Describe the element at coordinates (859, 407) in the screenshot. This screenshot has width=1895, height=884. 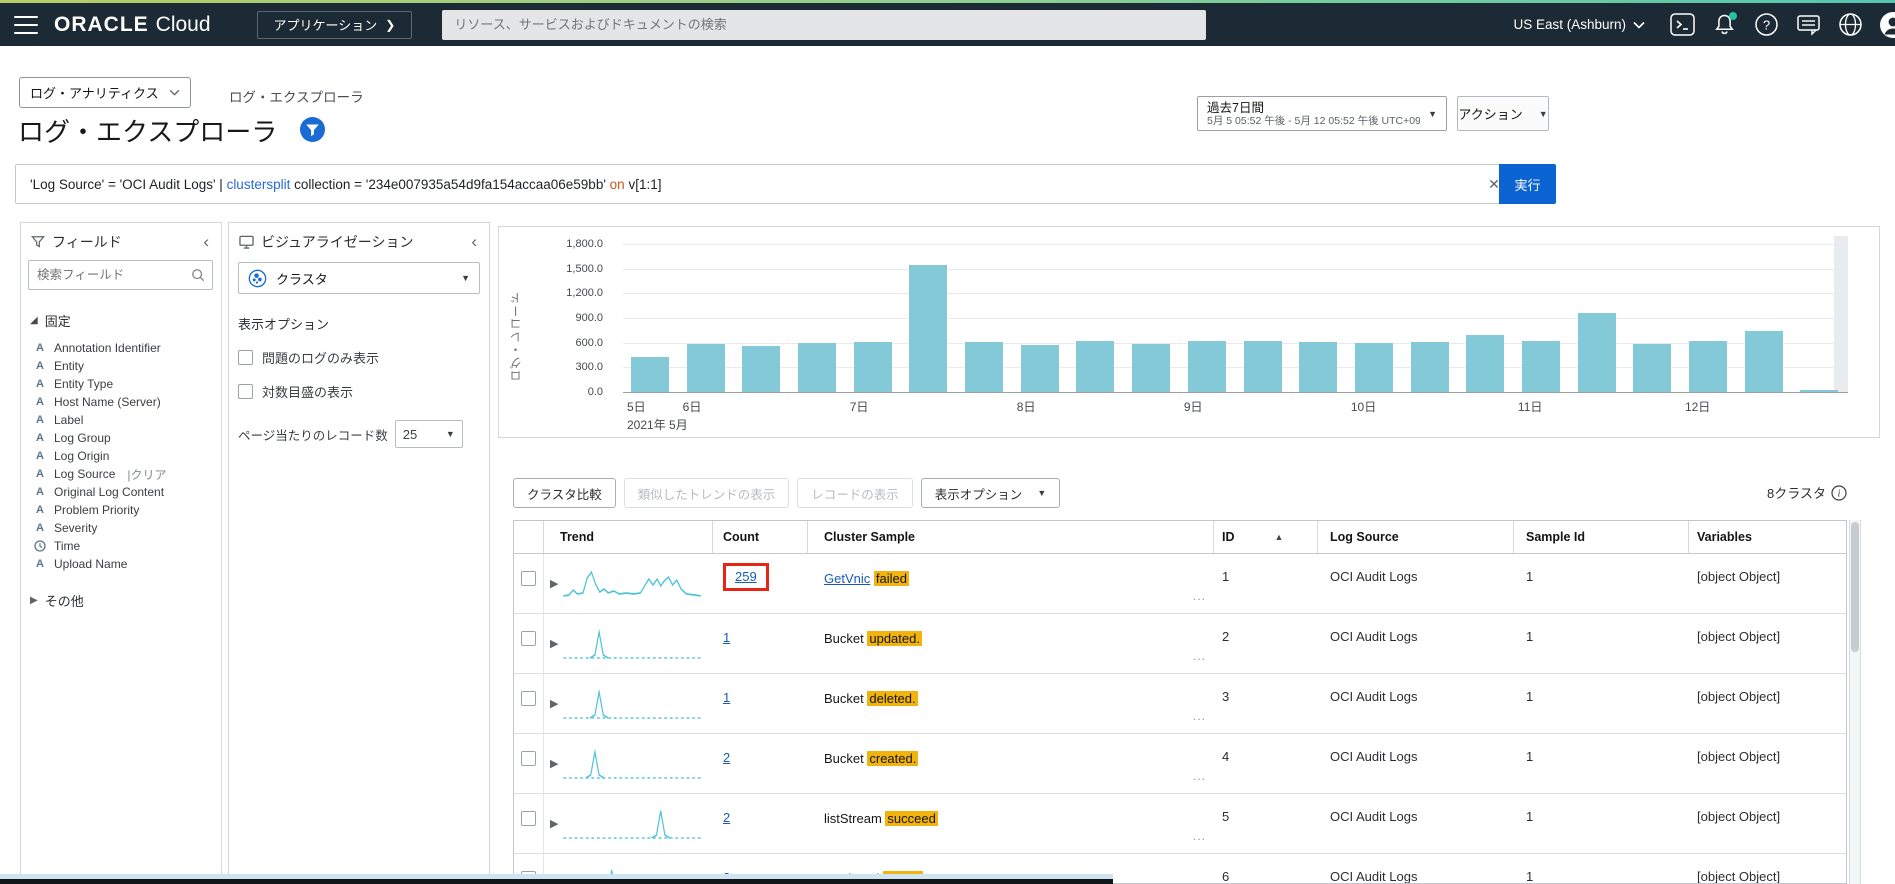
I see `x-tick-label: 7日` at that location.